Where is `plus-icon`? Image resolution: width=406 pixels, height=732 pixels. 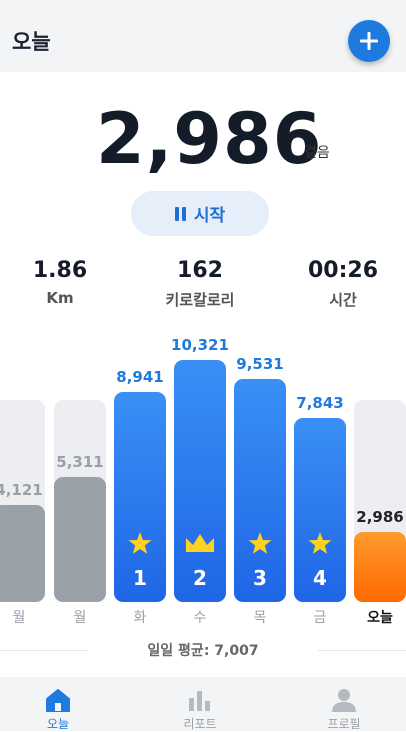 plus-icon is located at coordinates (369, 41).